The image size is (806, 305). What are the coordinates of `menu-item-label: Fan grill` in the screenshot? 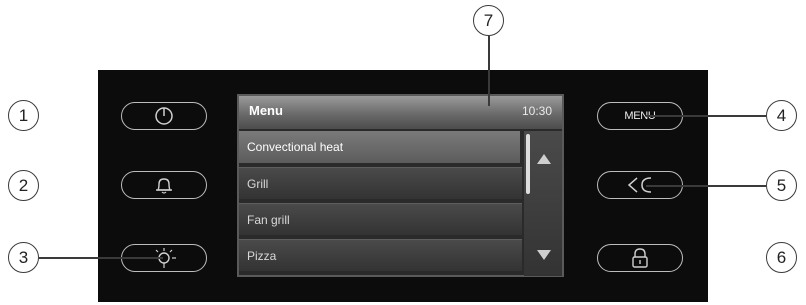 It's located at (268, 219).